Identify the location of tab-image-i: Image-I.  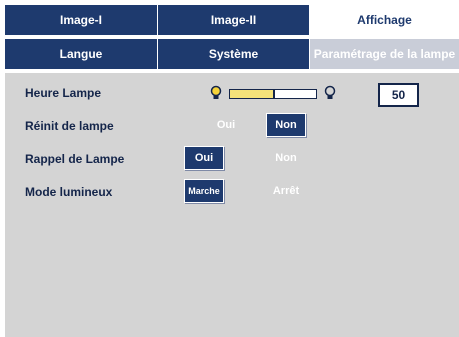
(81, 20).